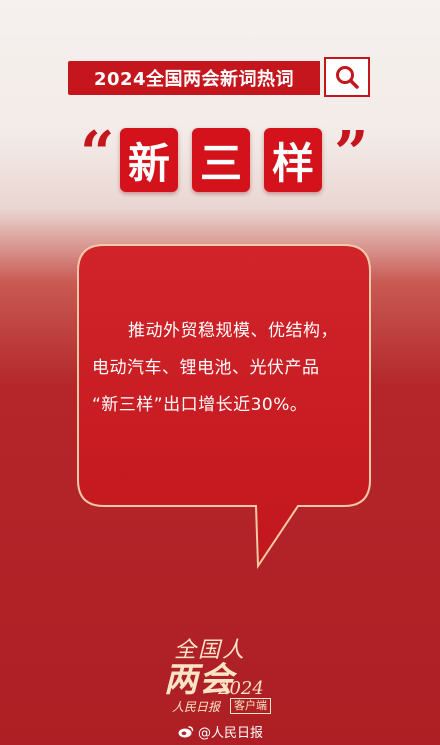  Describe the element at coordinates (241, 688) in the screenshot. I see `logo-year: 2024` at that location.